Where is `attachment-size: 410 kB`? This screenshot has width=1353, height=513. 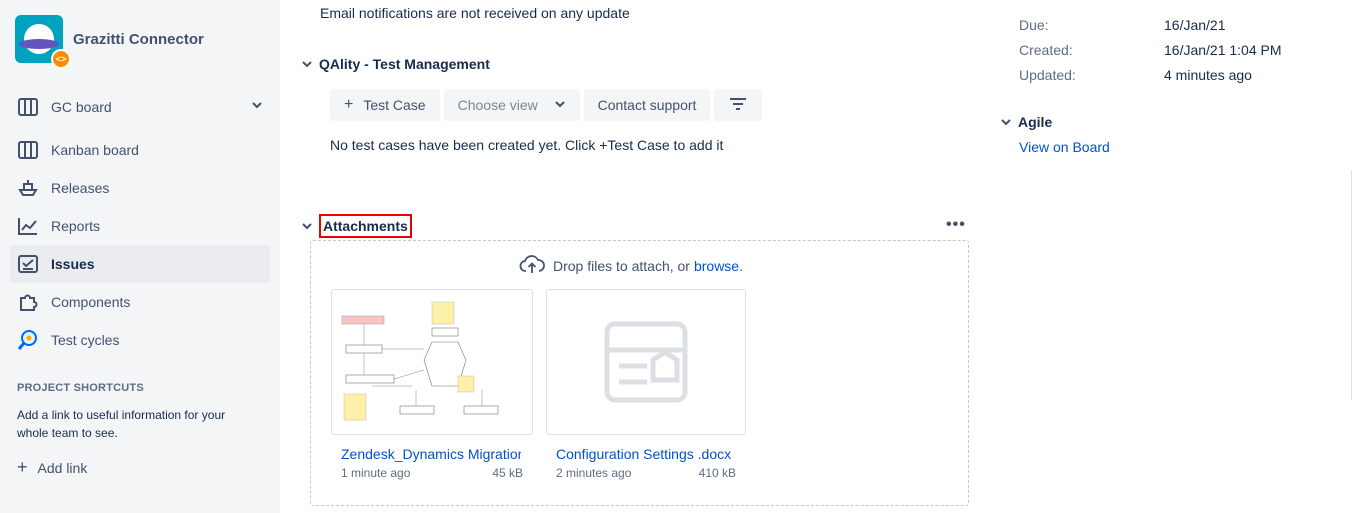
attachment-size: 410 kB is located at coordinates (717, 473).